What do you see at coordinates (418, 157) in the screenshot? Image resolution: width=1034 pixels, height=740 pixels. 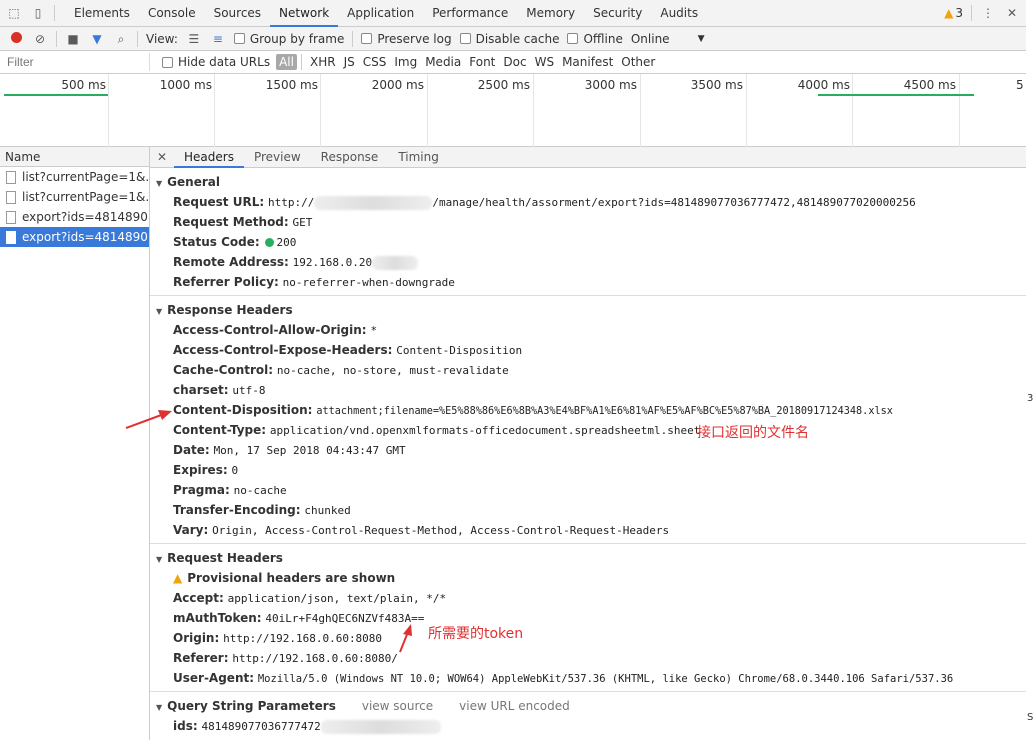 I see `tab-timing: Timing` at bounding box center [418, 157].